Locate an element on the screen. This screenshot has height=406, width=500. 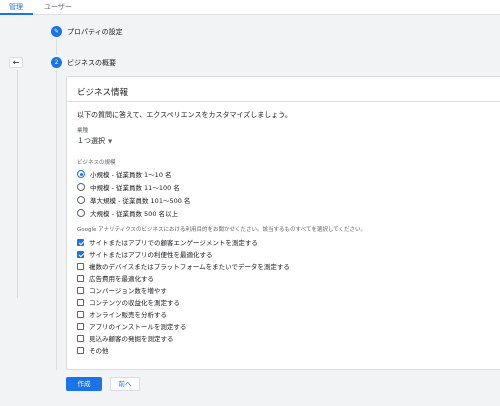
card-title: ビジネス情報 is located at coordinates (103, 93).